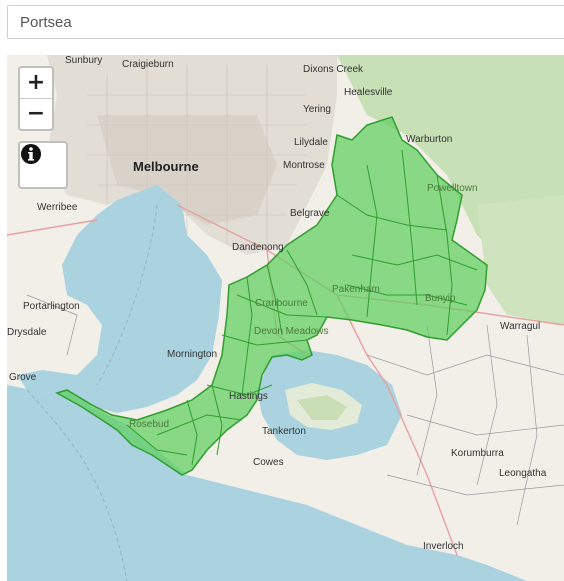 Image resolution: width=564 pixels, height=581 pixels. What do you see at coordinates (23, 377) in the screenshot?
I see `label-grove: Grove` at bounding box center [23, 377].